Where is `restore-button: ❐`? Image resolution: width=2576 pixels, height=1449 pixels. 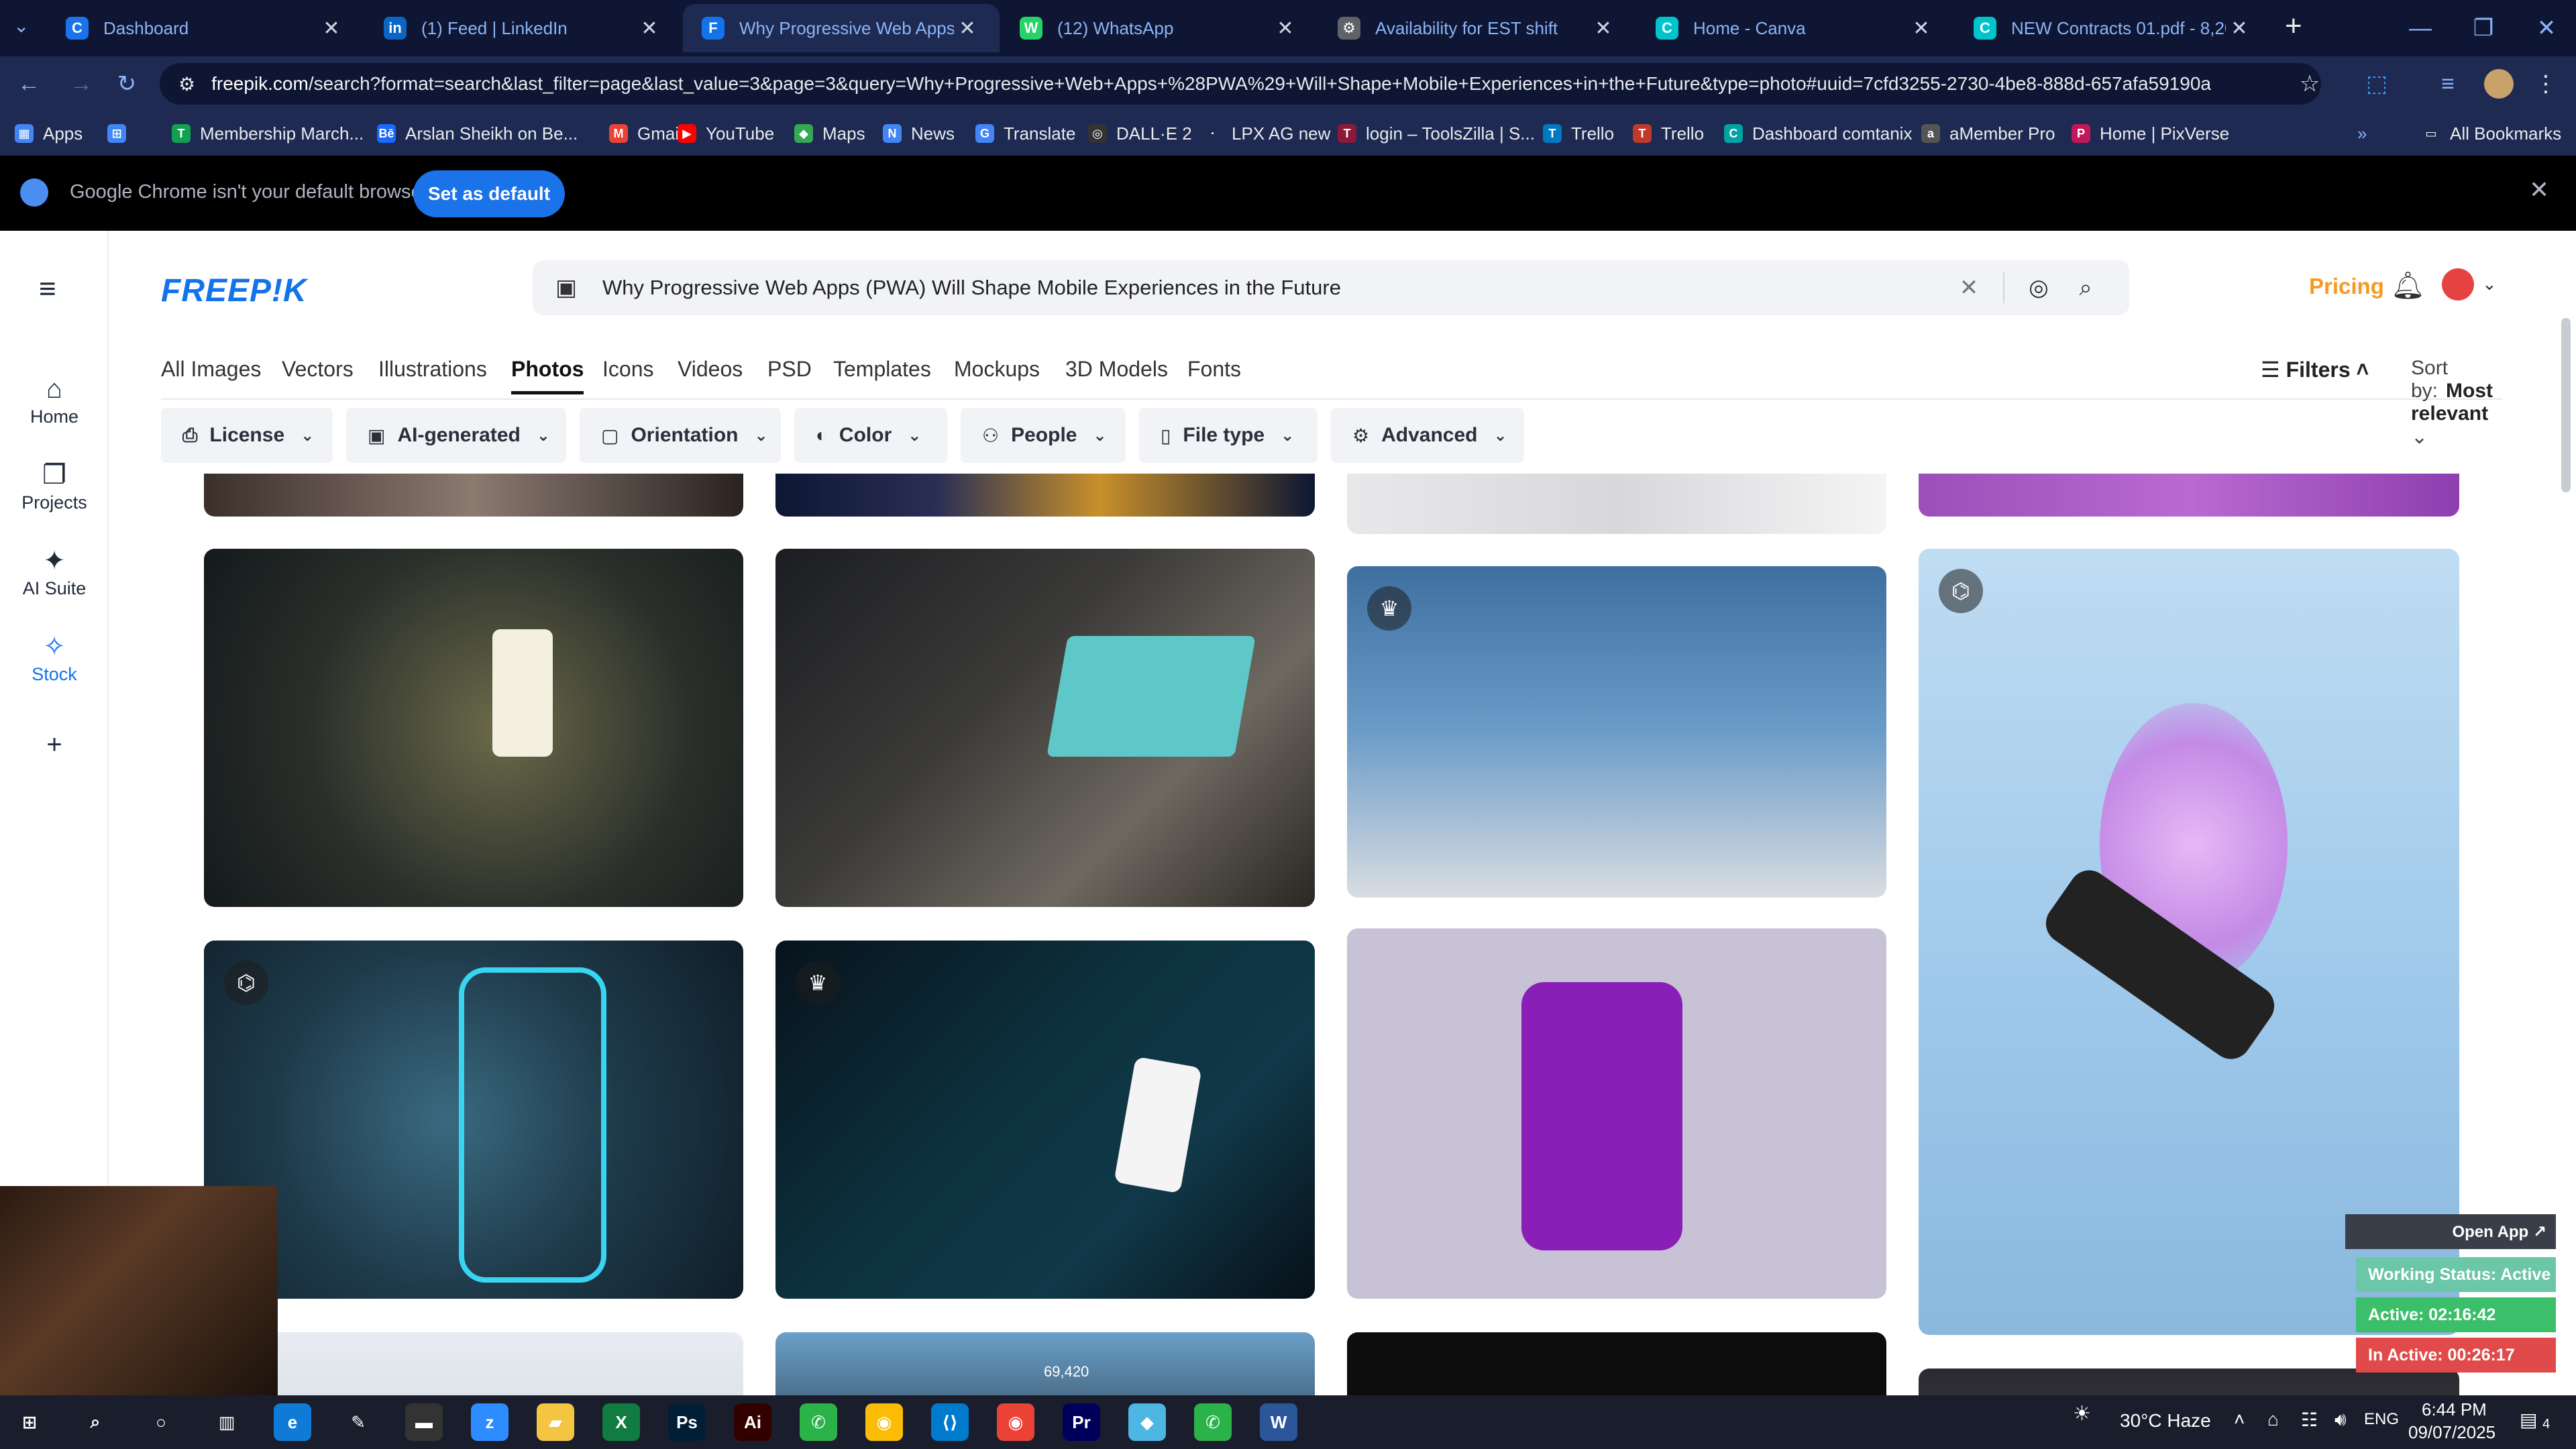 restore-button: ❐ is located at coordinates (2483, 28).